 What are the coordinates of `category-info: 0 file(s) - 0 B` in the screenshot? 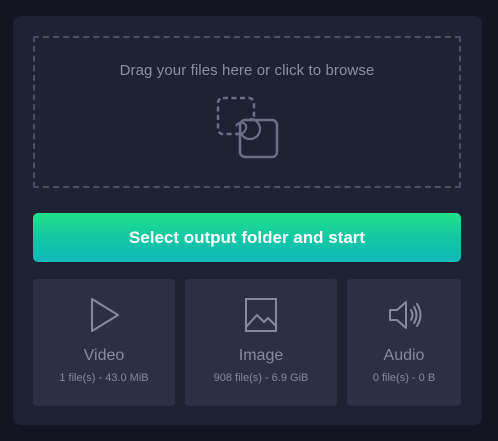 It's located at (404, 378).